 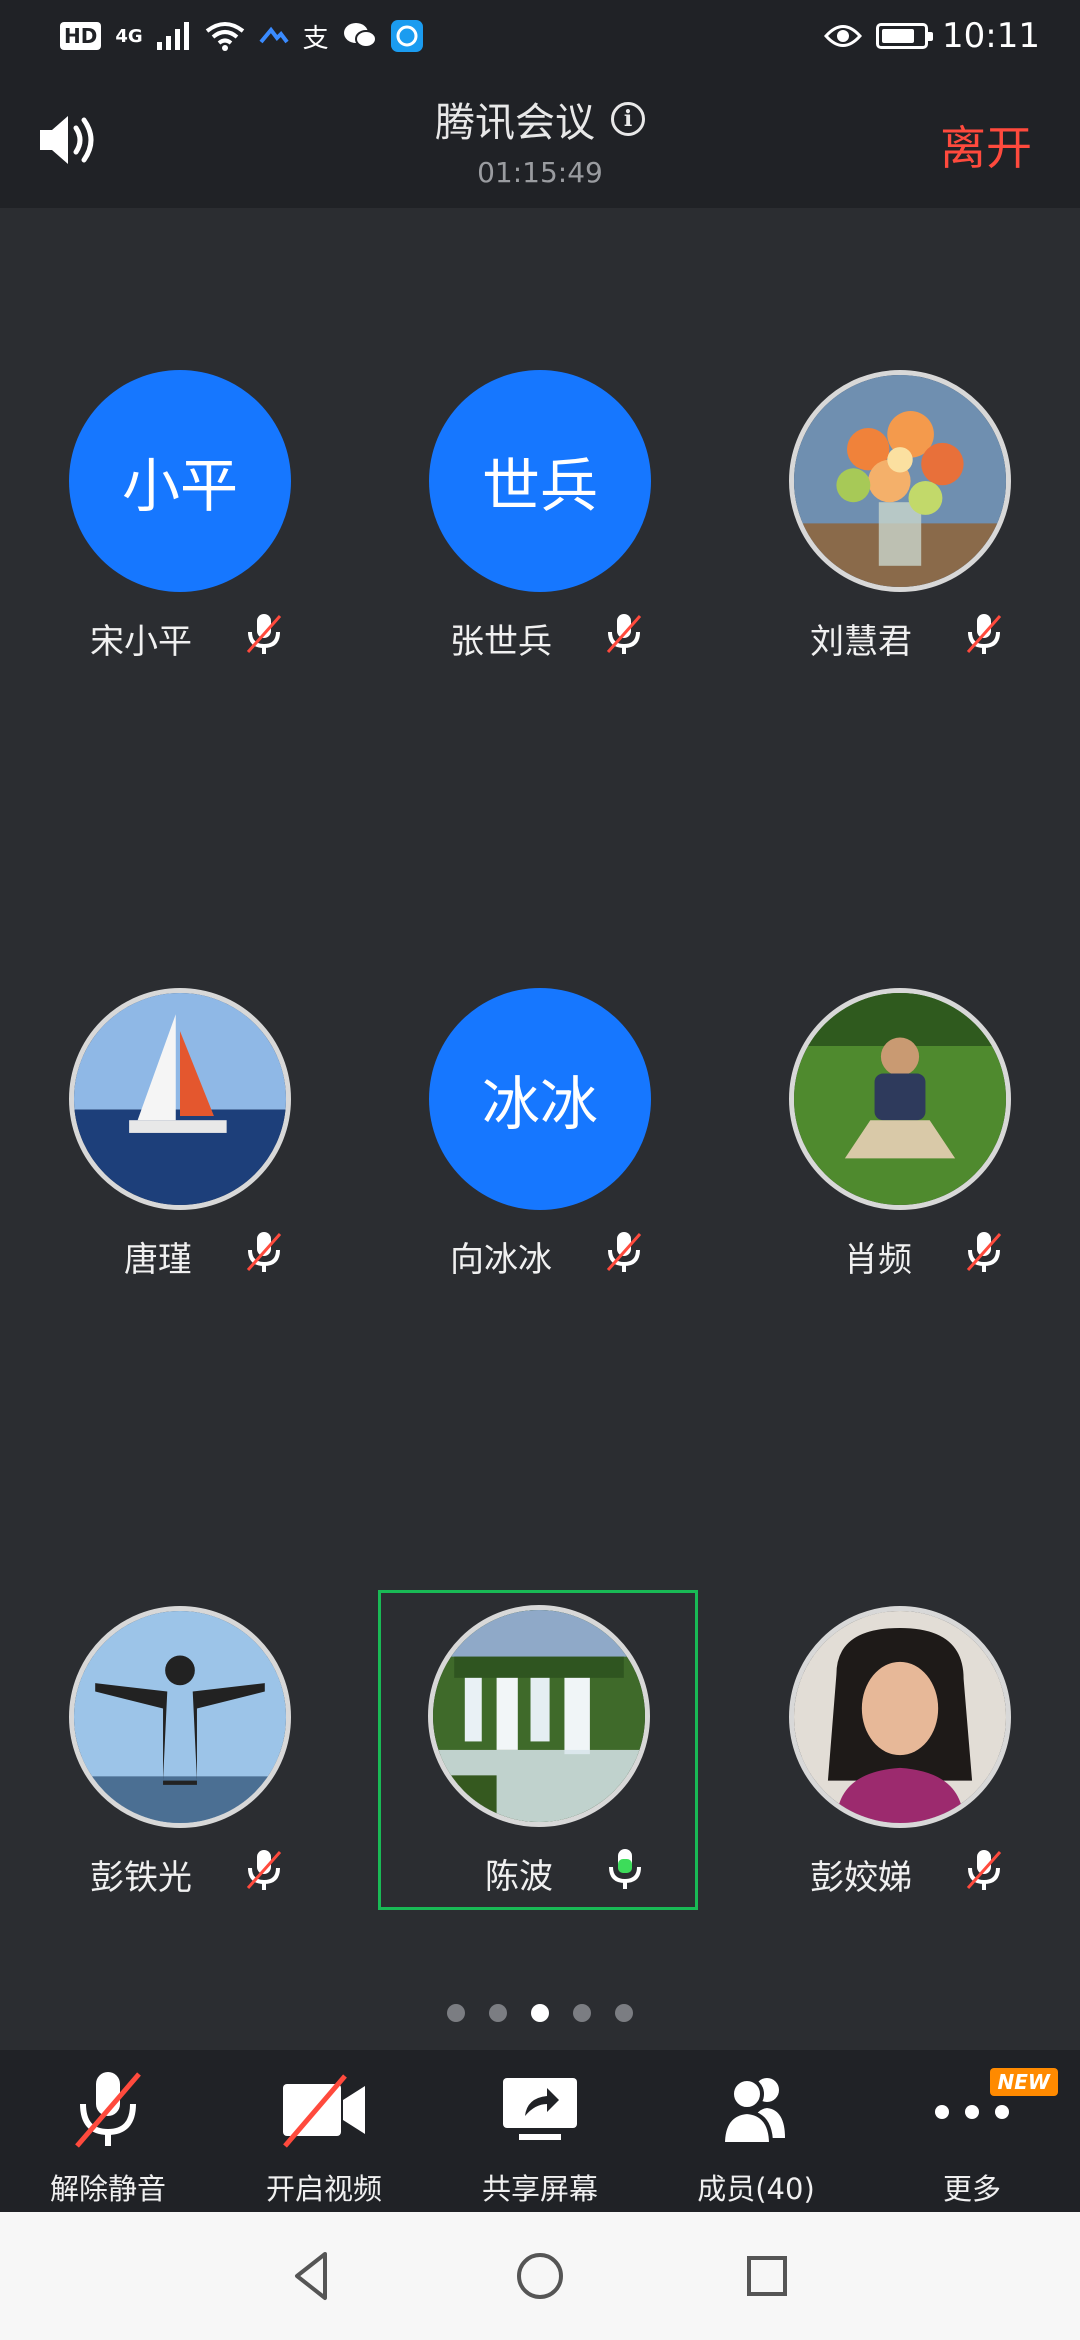 I want to click on participant-tile: 彭铁光, so click(x=180, y=1752).